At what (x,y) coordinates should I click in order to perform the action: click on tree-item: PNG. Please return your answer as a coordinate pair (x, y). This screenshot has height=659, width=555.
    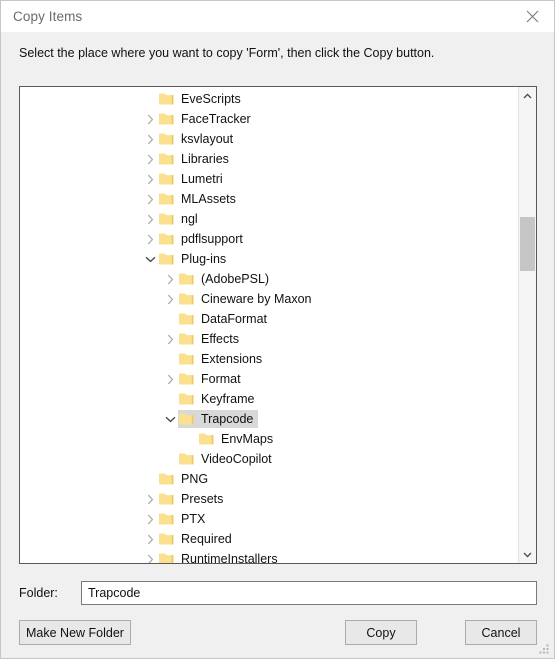
    Looking at the image, I should click on (185, 479).